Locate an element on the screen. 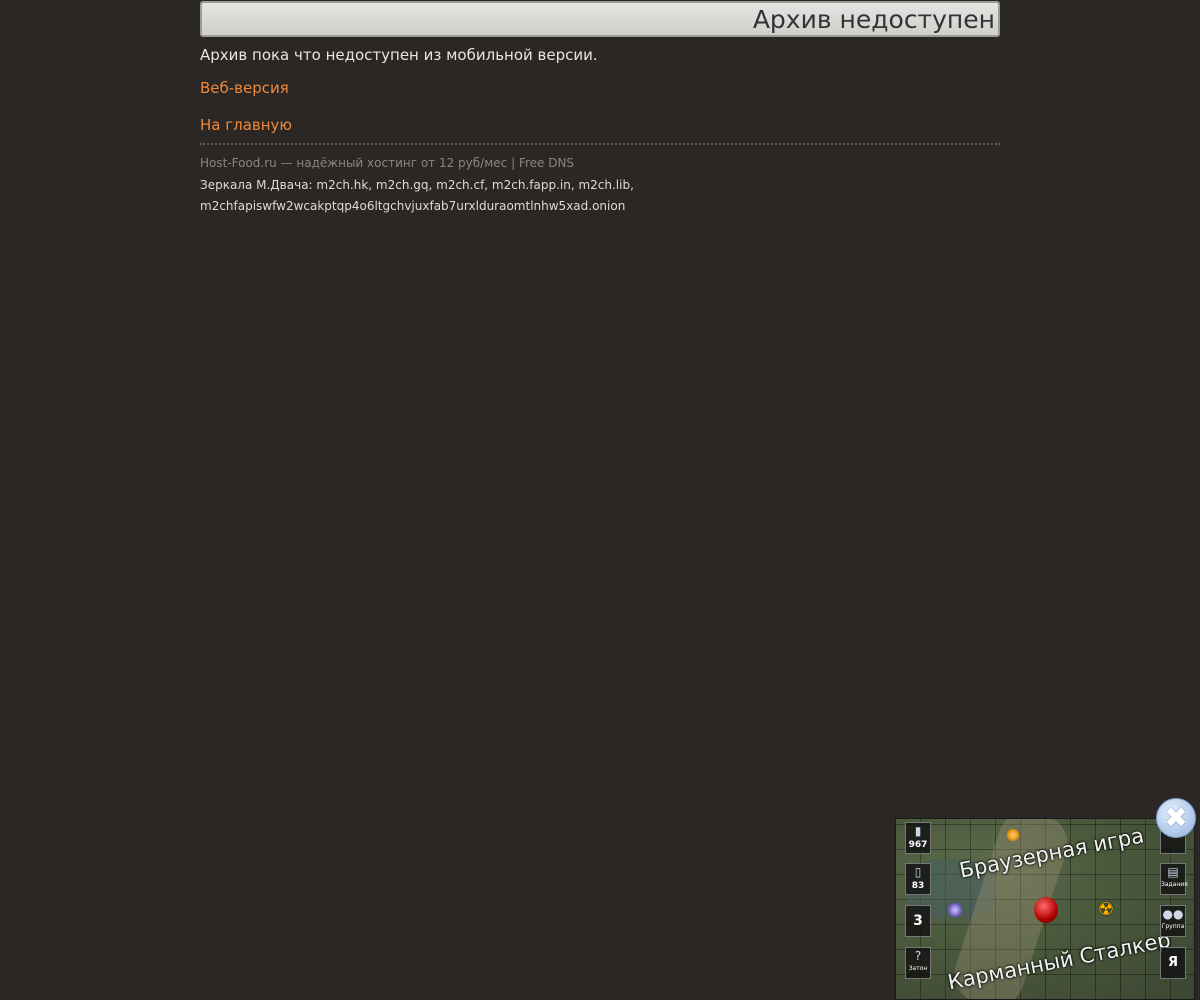 The image size is (1200, 1000). group-icon: ●● is located at coordinates (1173, 914).